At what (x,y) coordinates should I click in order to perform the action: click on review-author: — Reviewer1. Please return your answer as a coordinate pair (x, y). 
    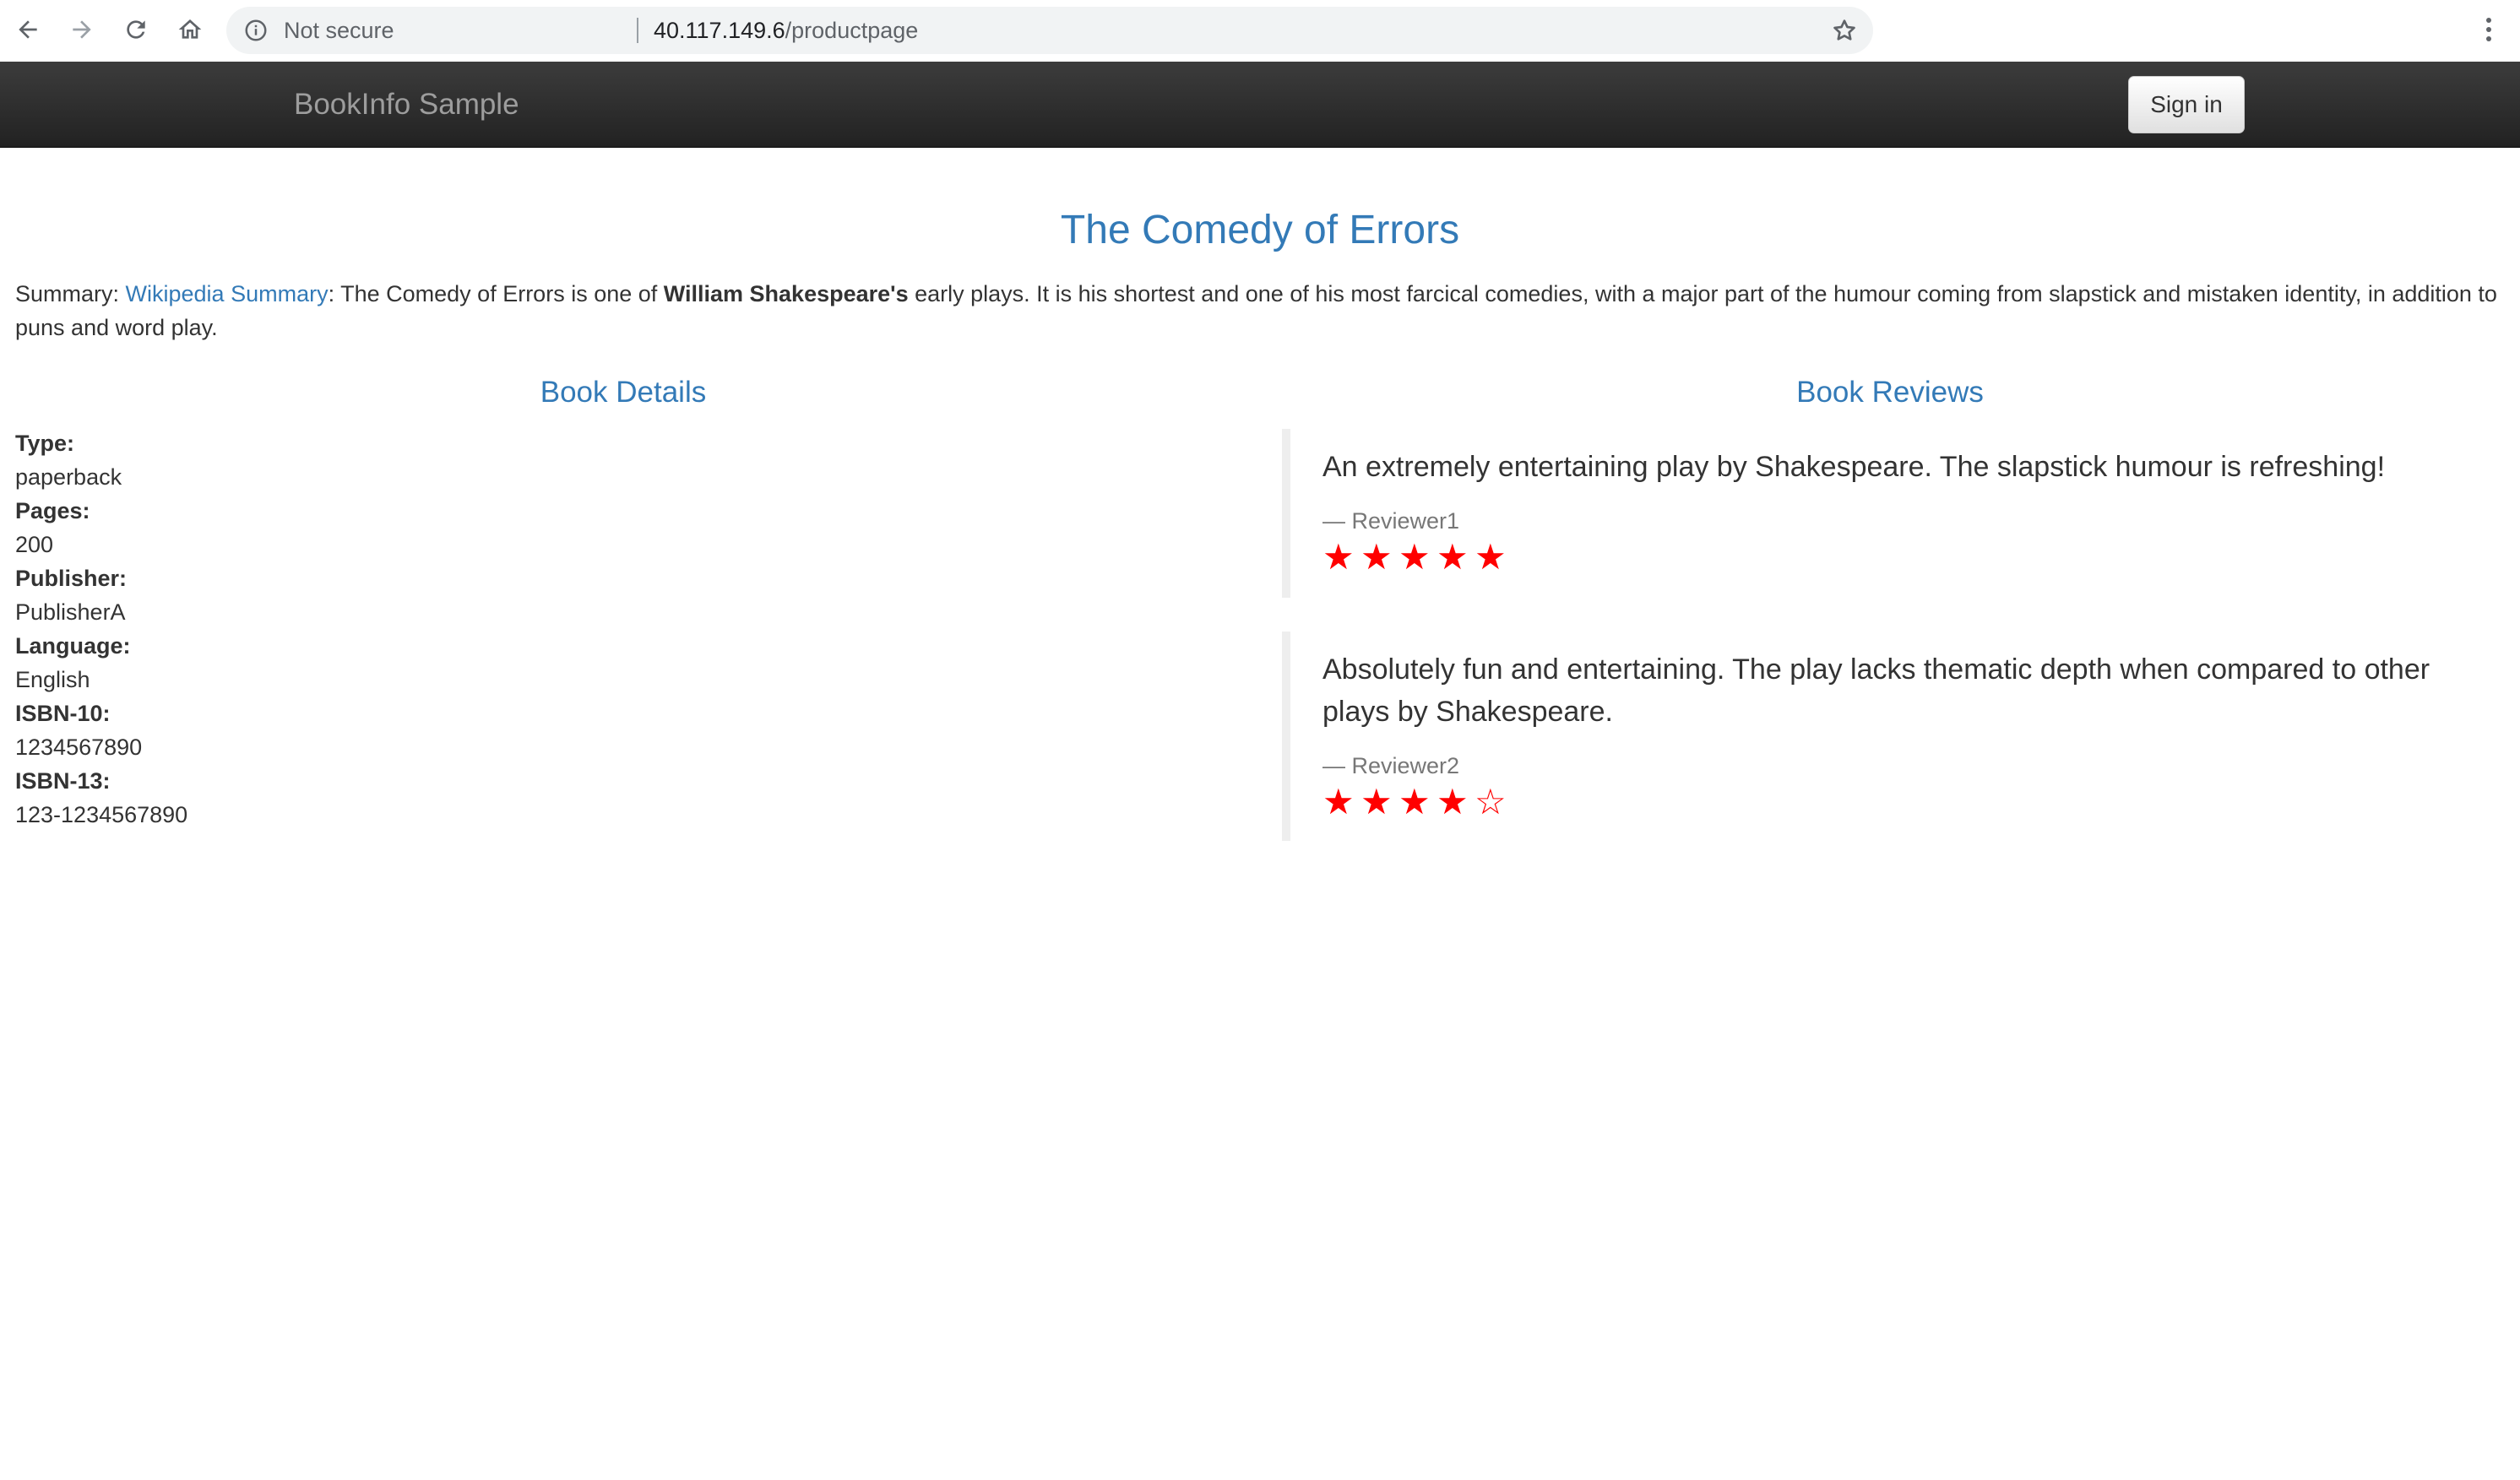
    Looking at the image, I should click on (1391, 521).